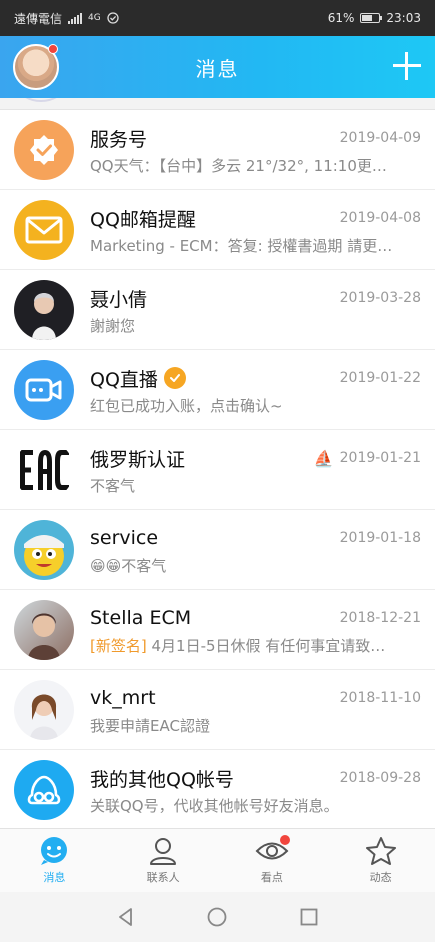 This screenshot has height=942, width=435. What do you see at coordinates (217, 710) in the screenshot?
I see `conversation-item: vk_mrt 2018-11-10 我要申請EAC認證` at bounding box center [217, 710].